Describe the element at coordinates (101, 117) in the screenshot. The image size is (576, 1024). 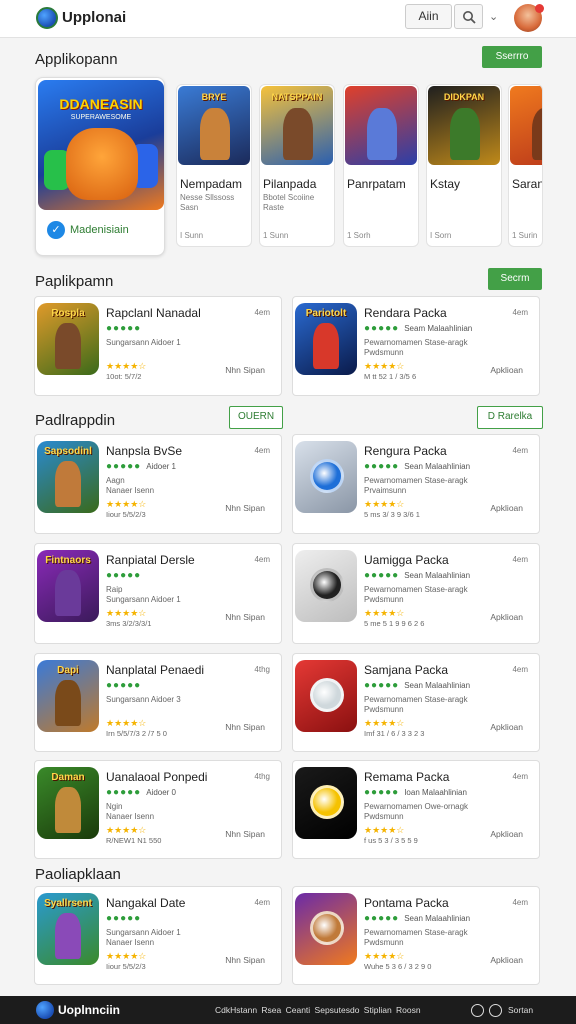
I see `featured-art-subtitle: SUPERAWESOME` at that location.